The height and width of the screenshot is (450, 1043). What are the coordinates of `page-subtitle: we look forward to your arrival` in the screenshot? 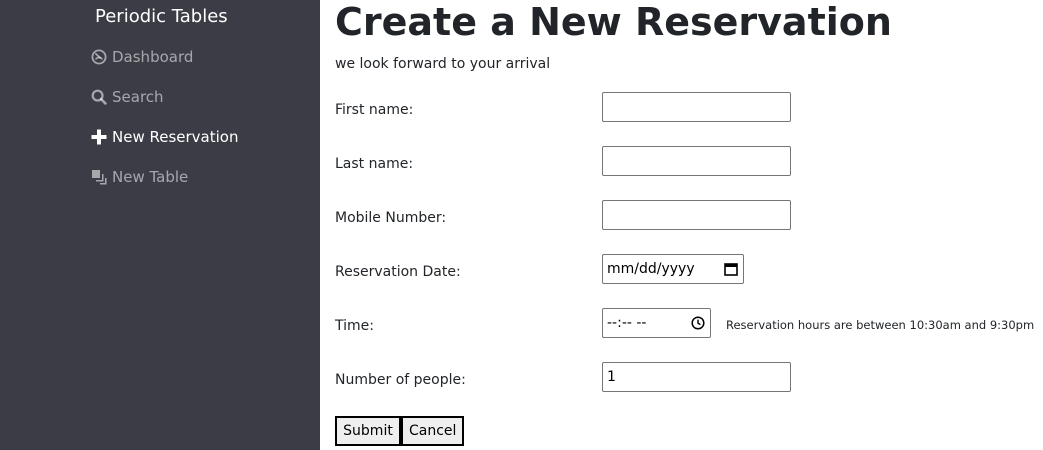 It's located at (443, 64).